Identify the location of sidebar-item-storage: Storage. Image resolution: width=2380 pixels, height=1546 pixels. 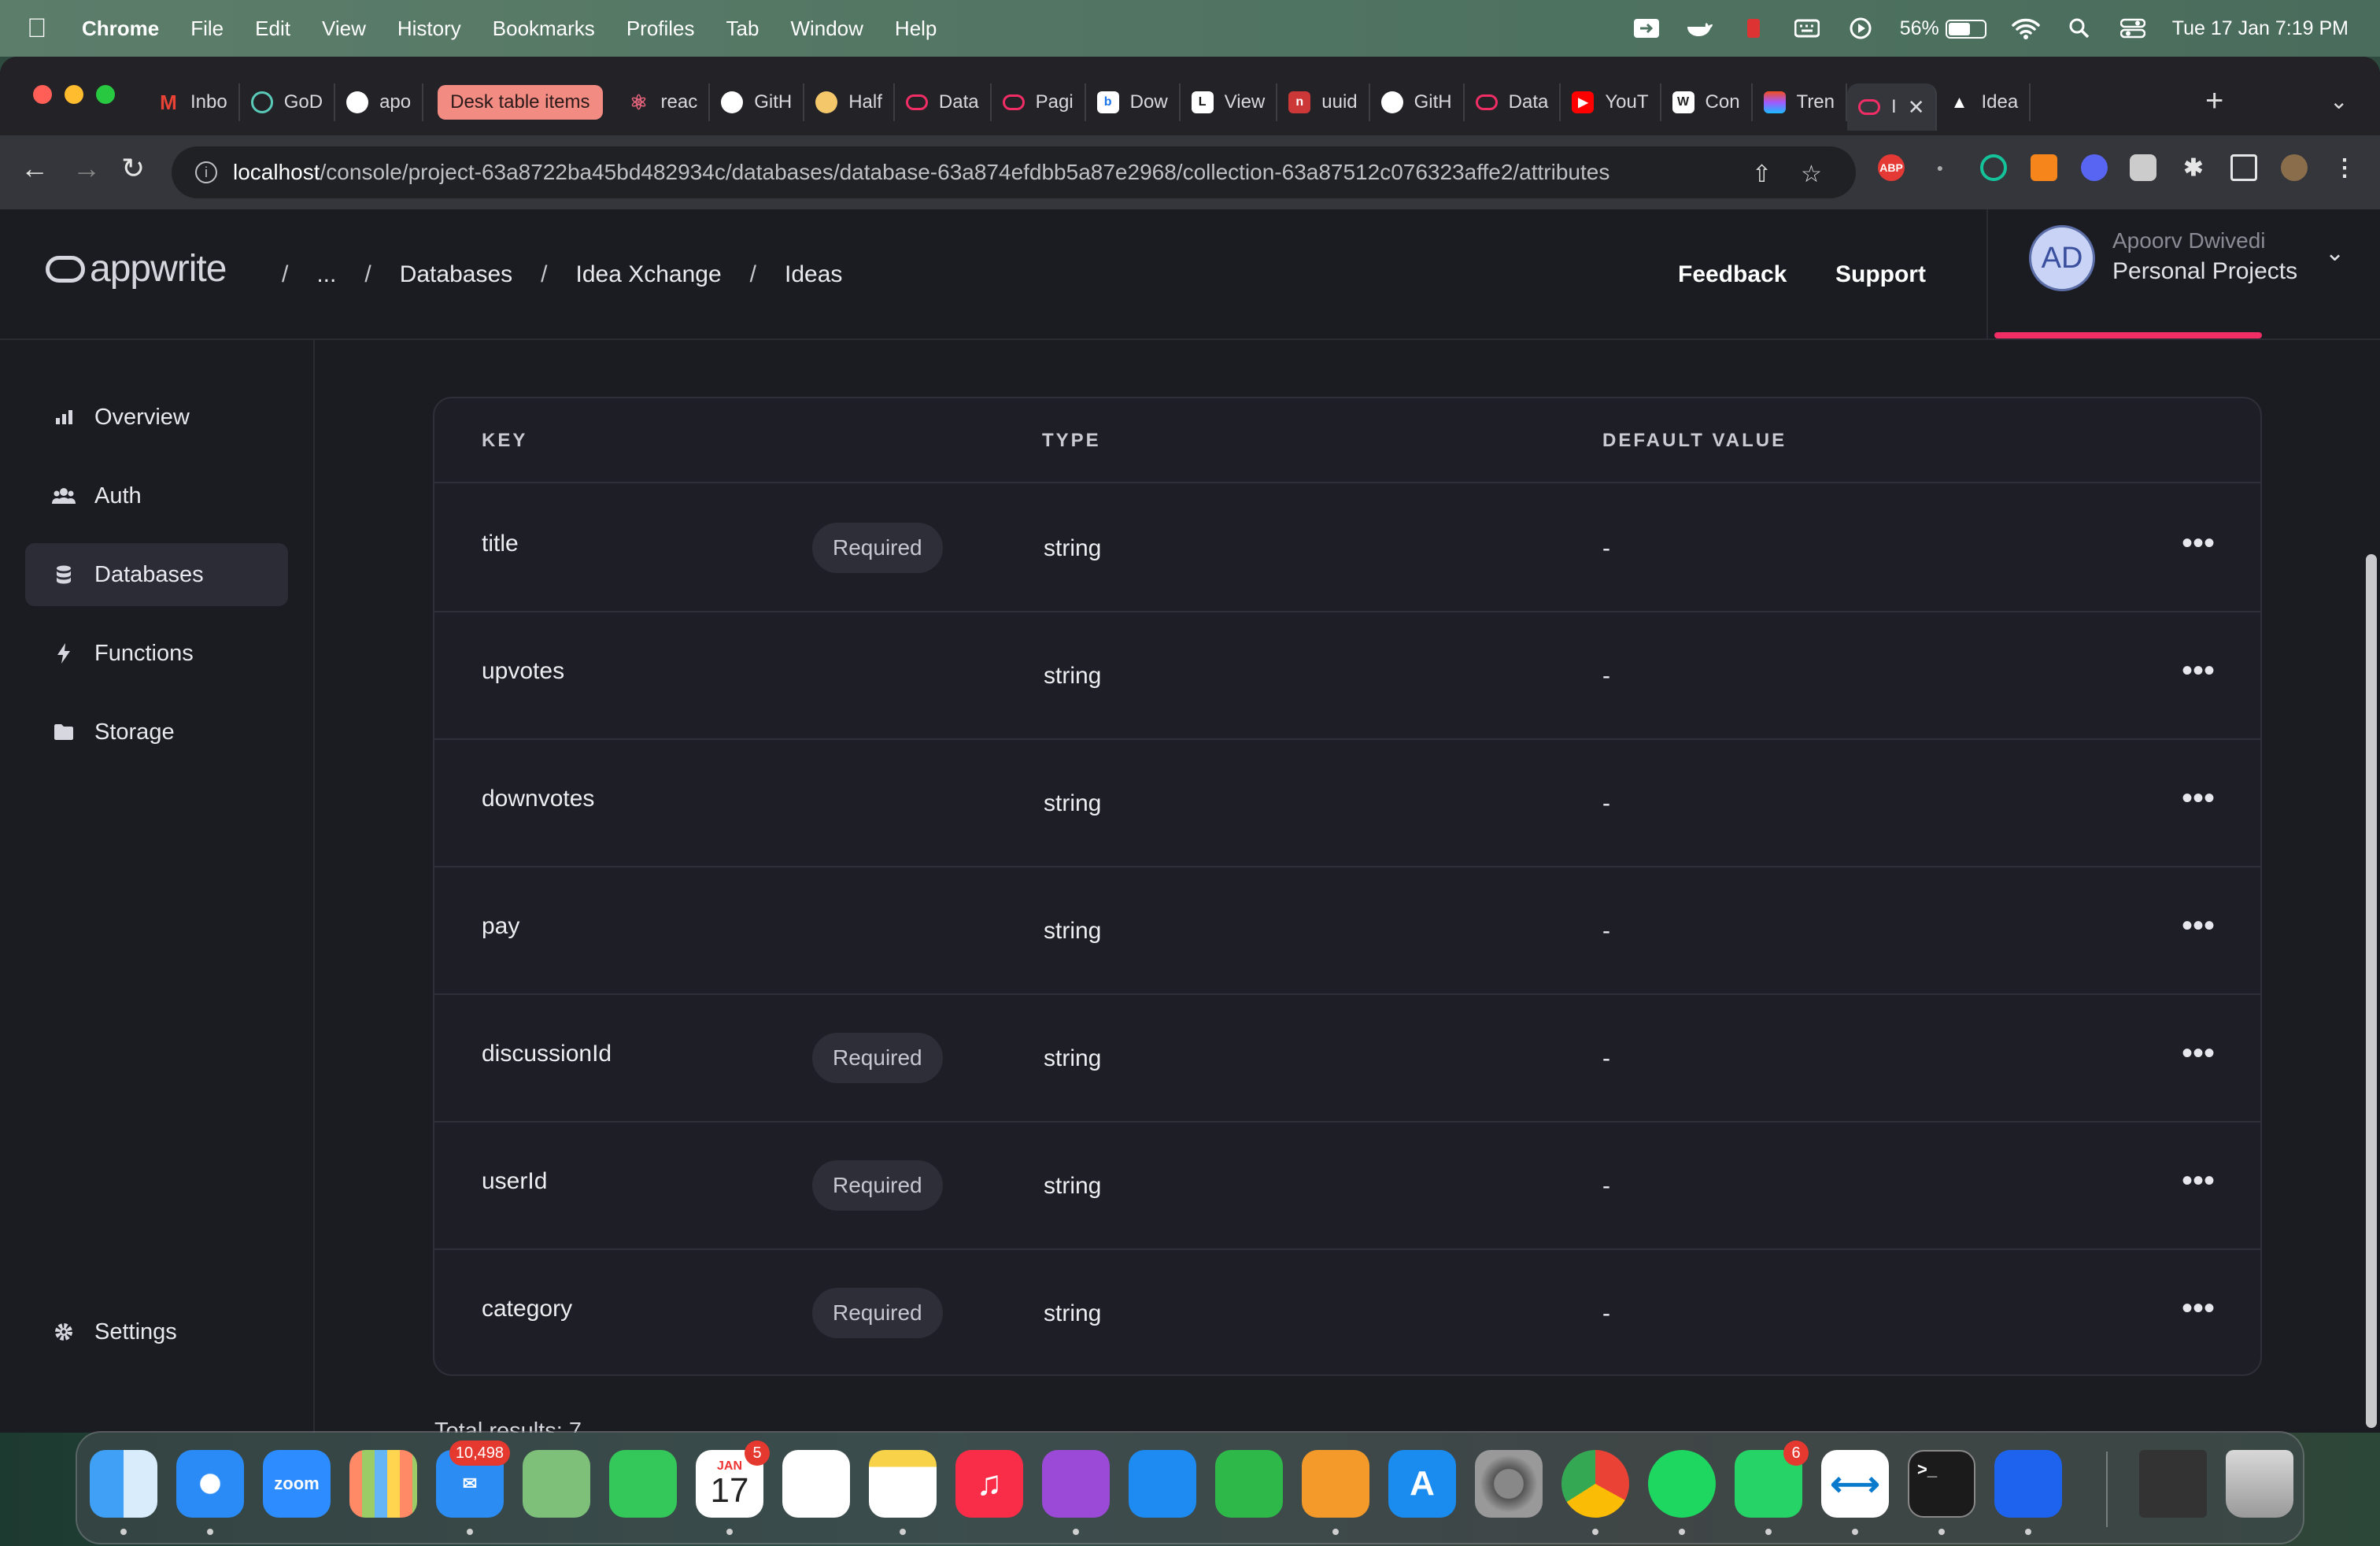
(156, 732).